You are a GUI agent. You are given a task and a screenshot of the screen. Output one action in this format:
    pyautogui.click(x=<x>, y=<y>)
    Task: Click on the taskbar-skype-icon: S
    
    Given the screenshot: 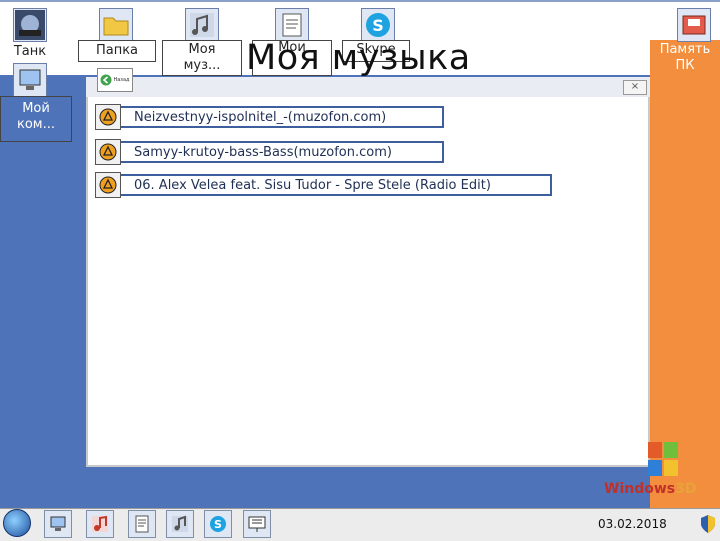 What is the action you would take?
    pyautogui.click(x=218, y=524)
    